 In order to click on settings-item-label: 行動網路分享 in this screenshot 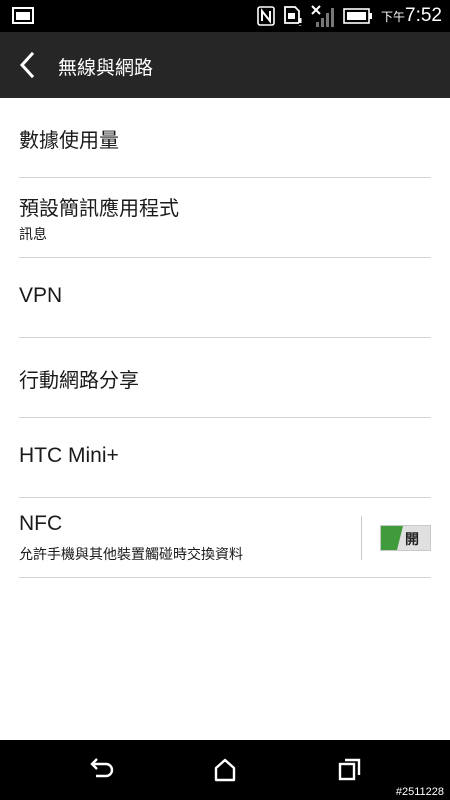, I will do `click(79, 380)`.